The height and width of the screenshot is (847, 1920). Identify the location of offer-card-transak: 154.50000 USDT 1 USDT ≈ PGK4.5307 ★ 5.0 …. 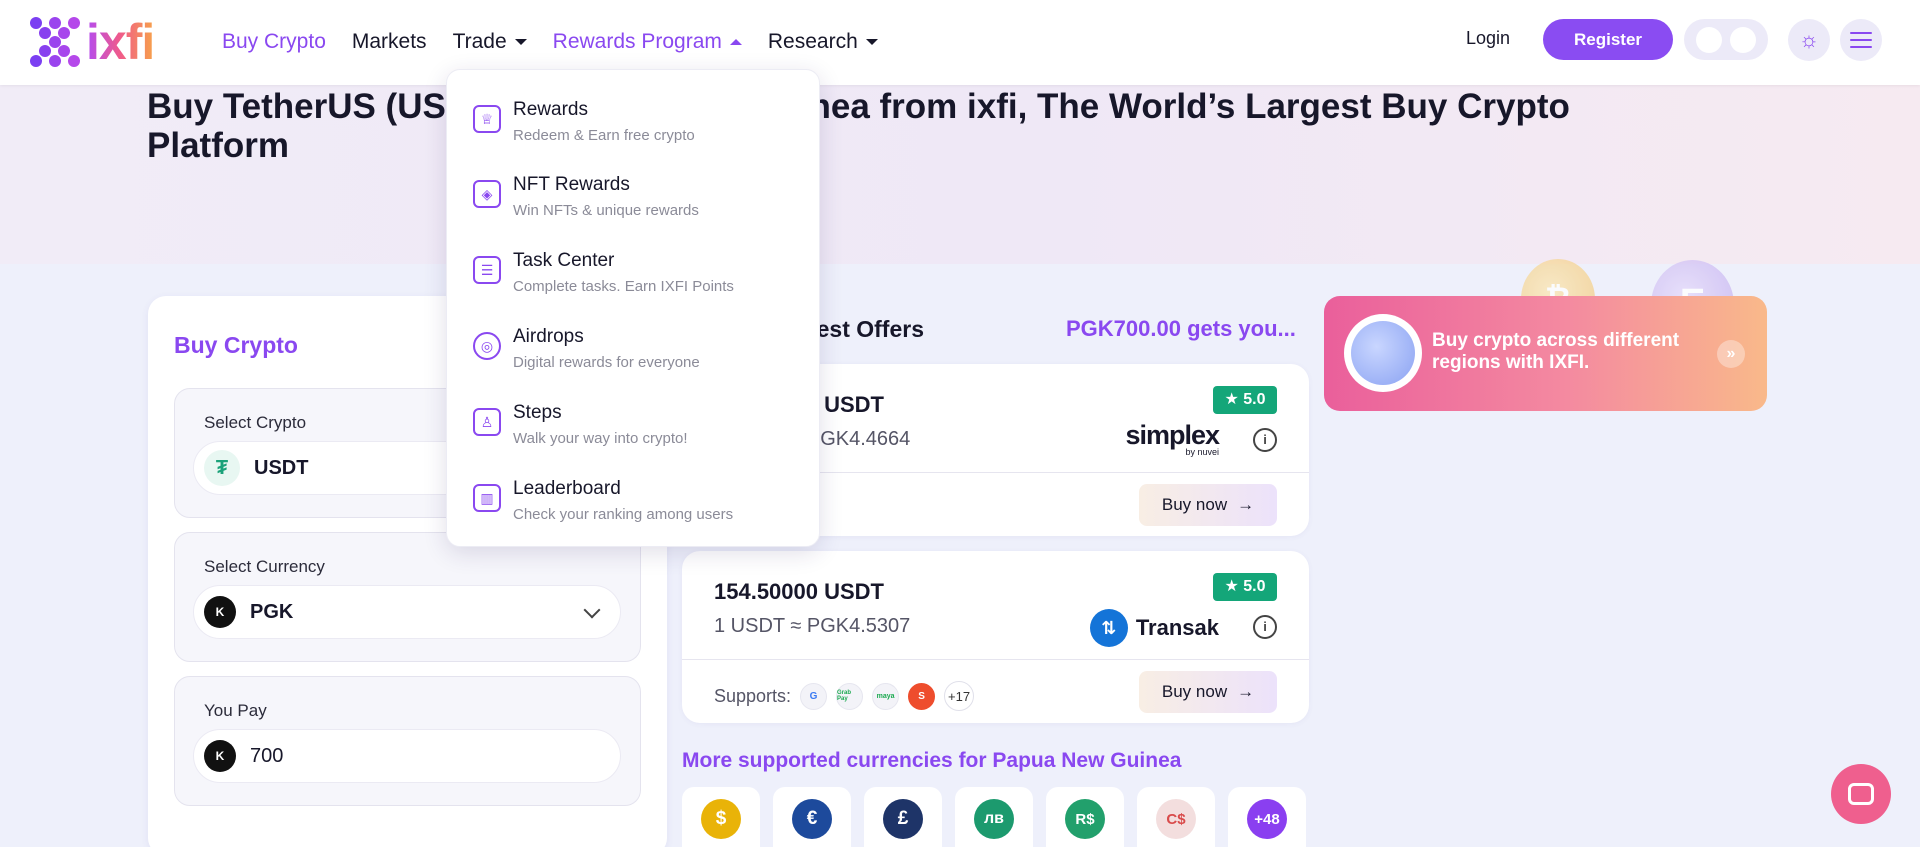
(995, 637).